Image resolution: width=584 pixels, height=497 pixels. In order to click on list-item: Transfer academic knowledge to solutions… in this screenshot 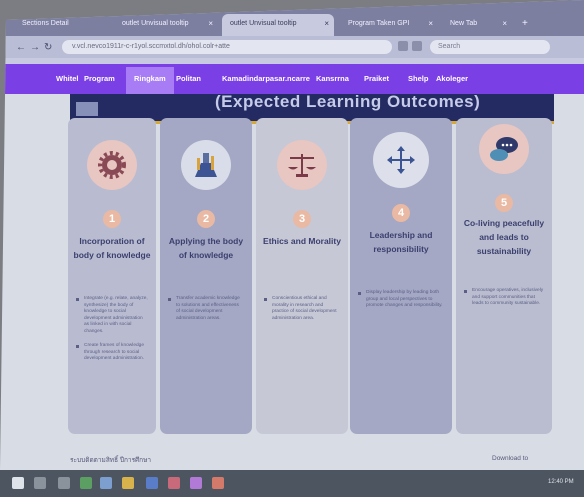, I will do `click(206, 309)`.